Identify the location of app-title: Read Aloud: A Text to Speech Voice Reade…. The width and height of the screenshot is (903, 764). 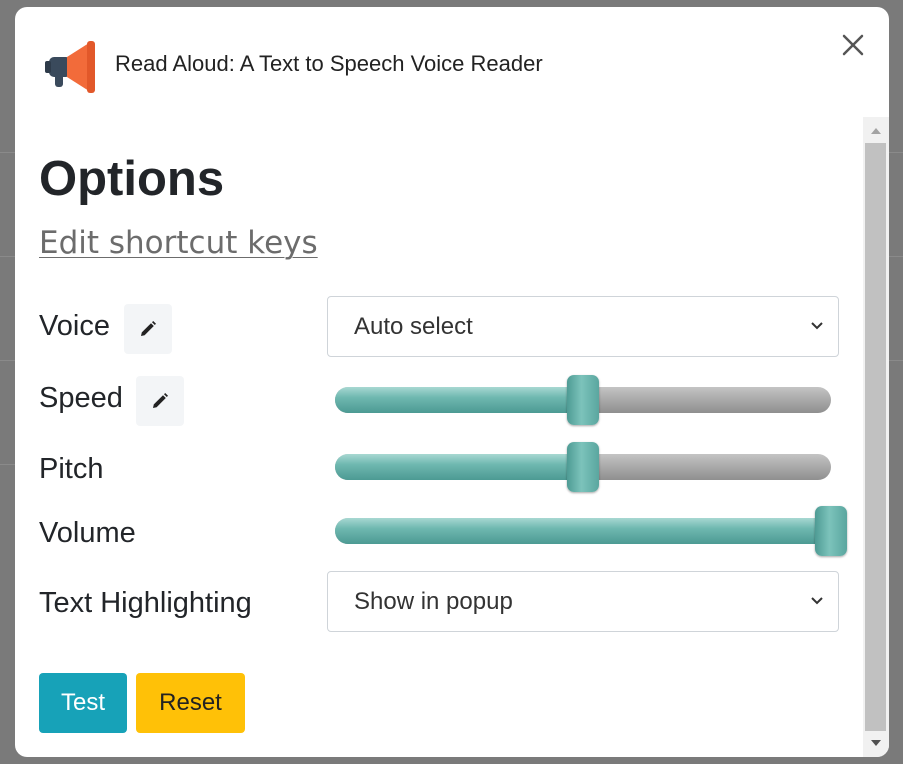
(329, 63).